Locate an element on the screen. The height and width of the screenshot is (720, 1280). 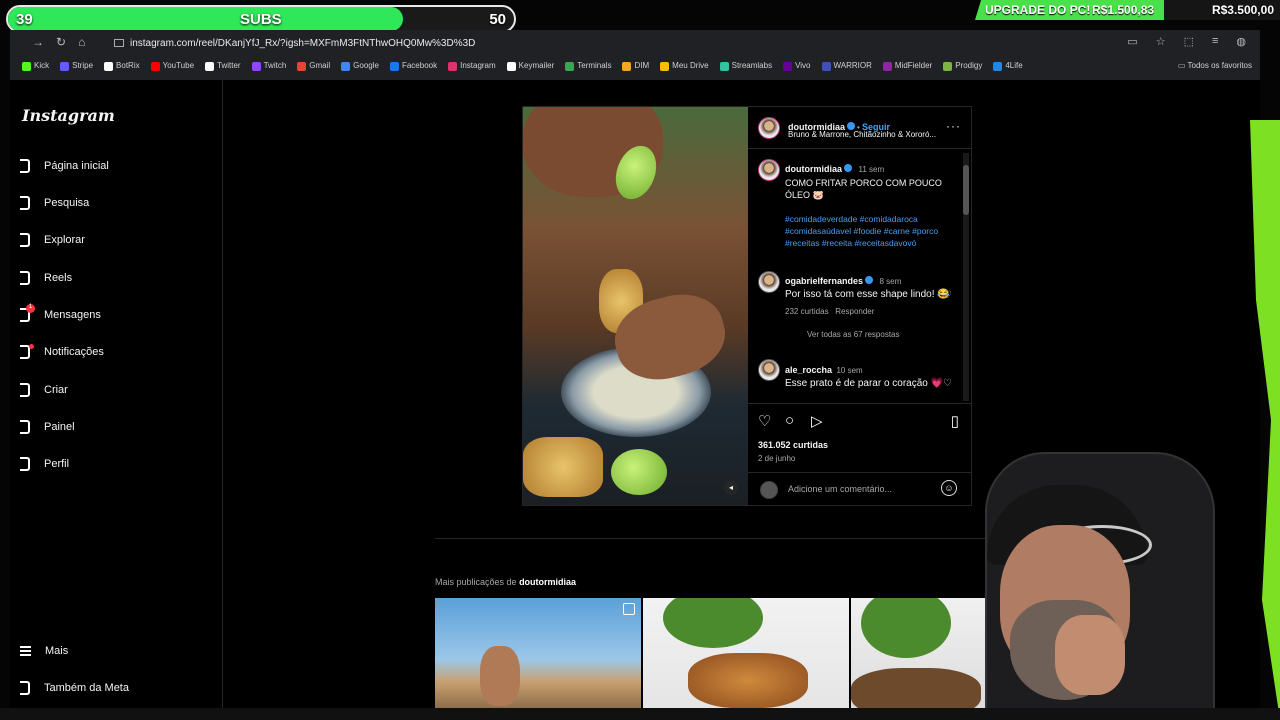
bookmark-item: Facebook is located at coordinates (413, 66).